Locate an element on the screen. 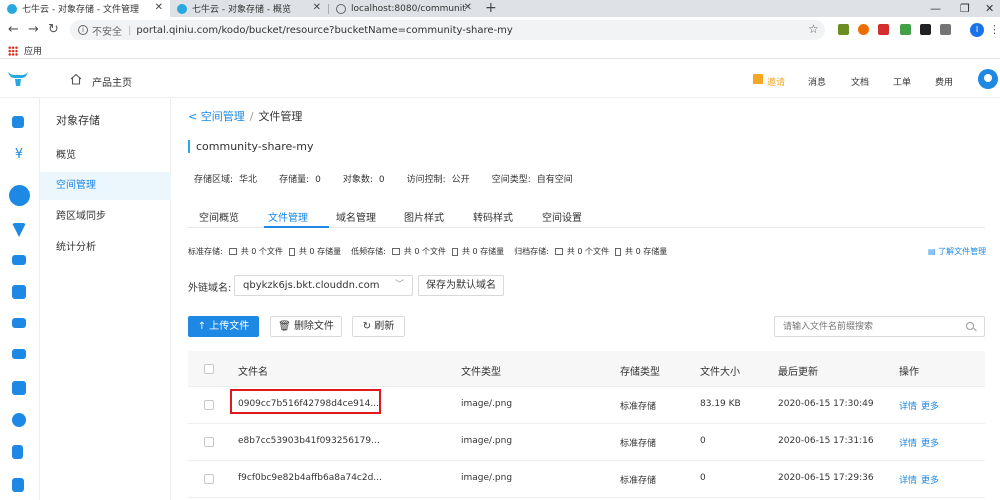  new-tab-button: + is located at coordinates (491, 8).